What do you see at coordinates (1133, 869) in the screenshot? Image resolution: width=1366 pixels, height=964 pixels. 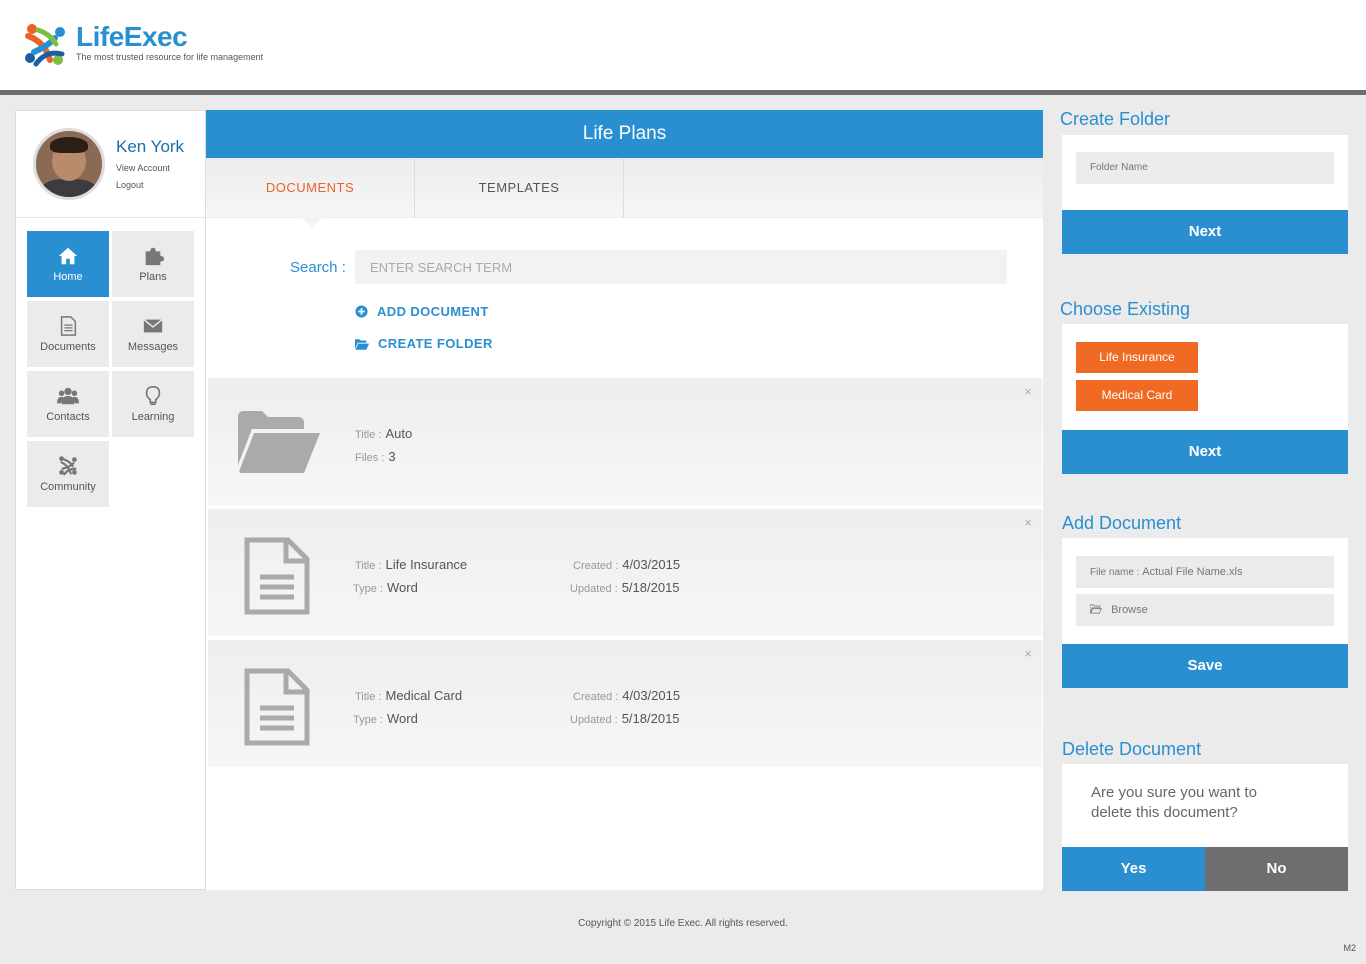 I see `delete-yes-button: Yes` at bounding box center [1133, 869].